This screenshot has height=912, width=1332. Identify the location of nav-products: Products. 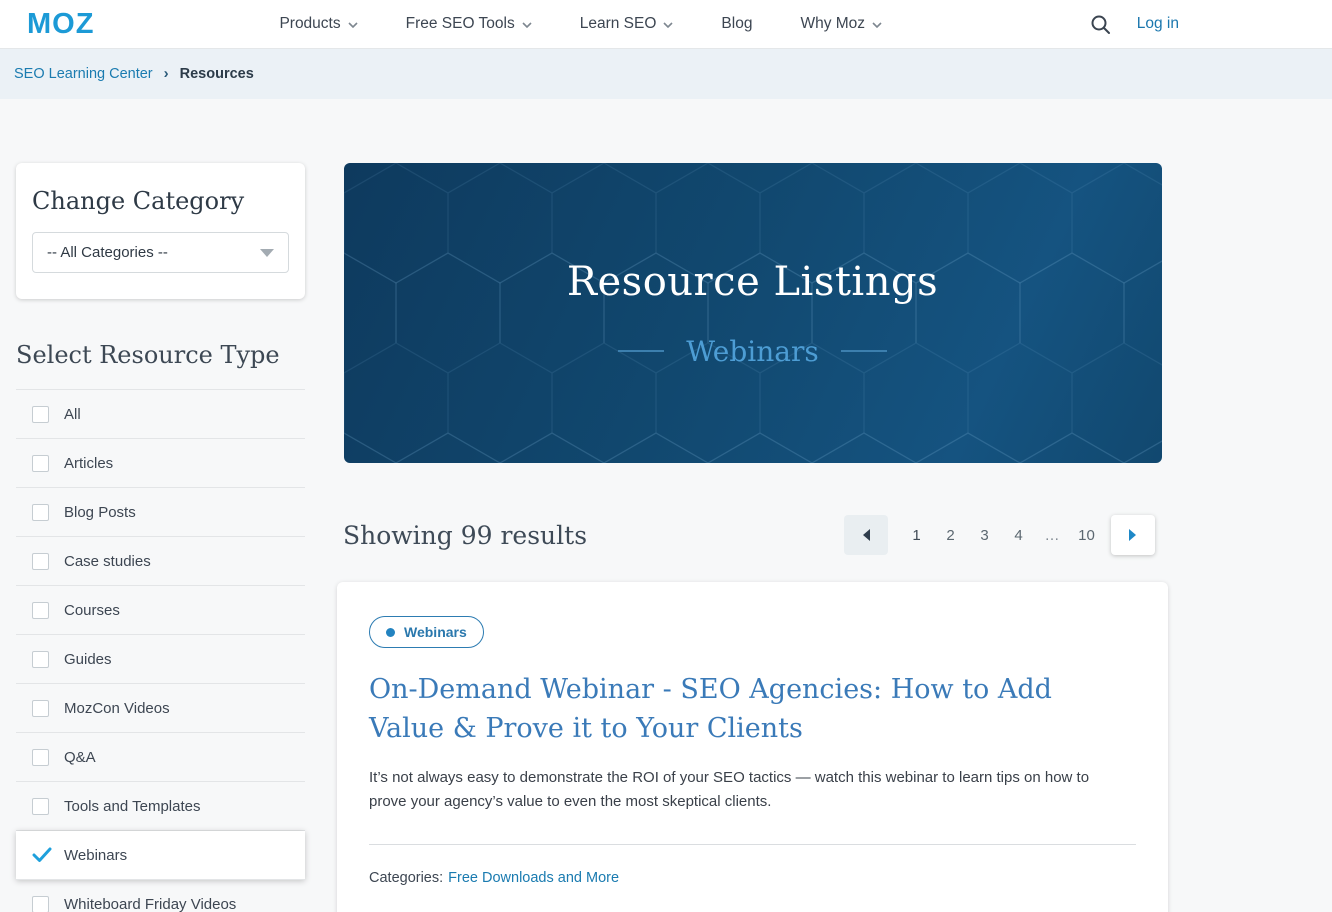
(318, 24).